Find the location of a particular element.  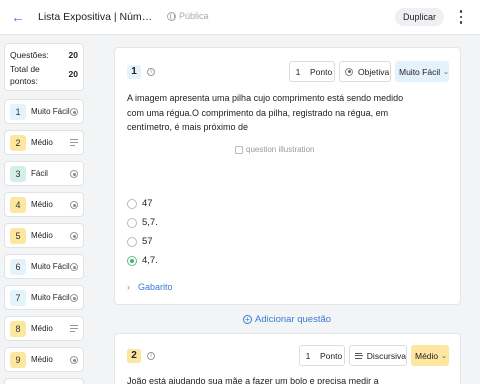

option-label: 57 is located at coordinates (147, 241).